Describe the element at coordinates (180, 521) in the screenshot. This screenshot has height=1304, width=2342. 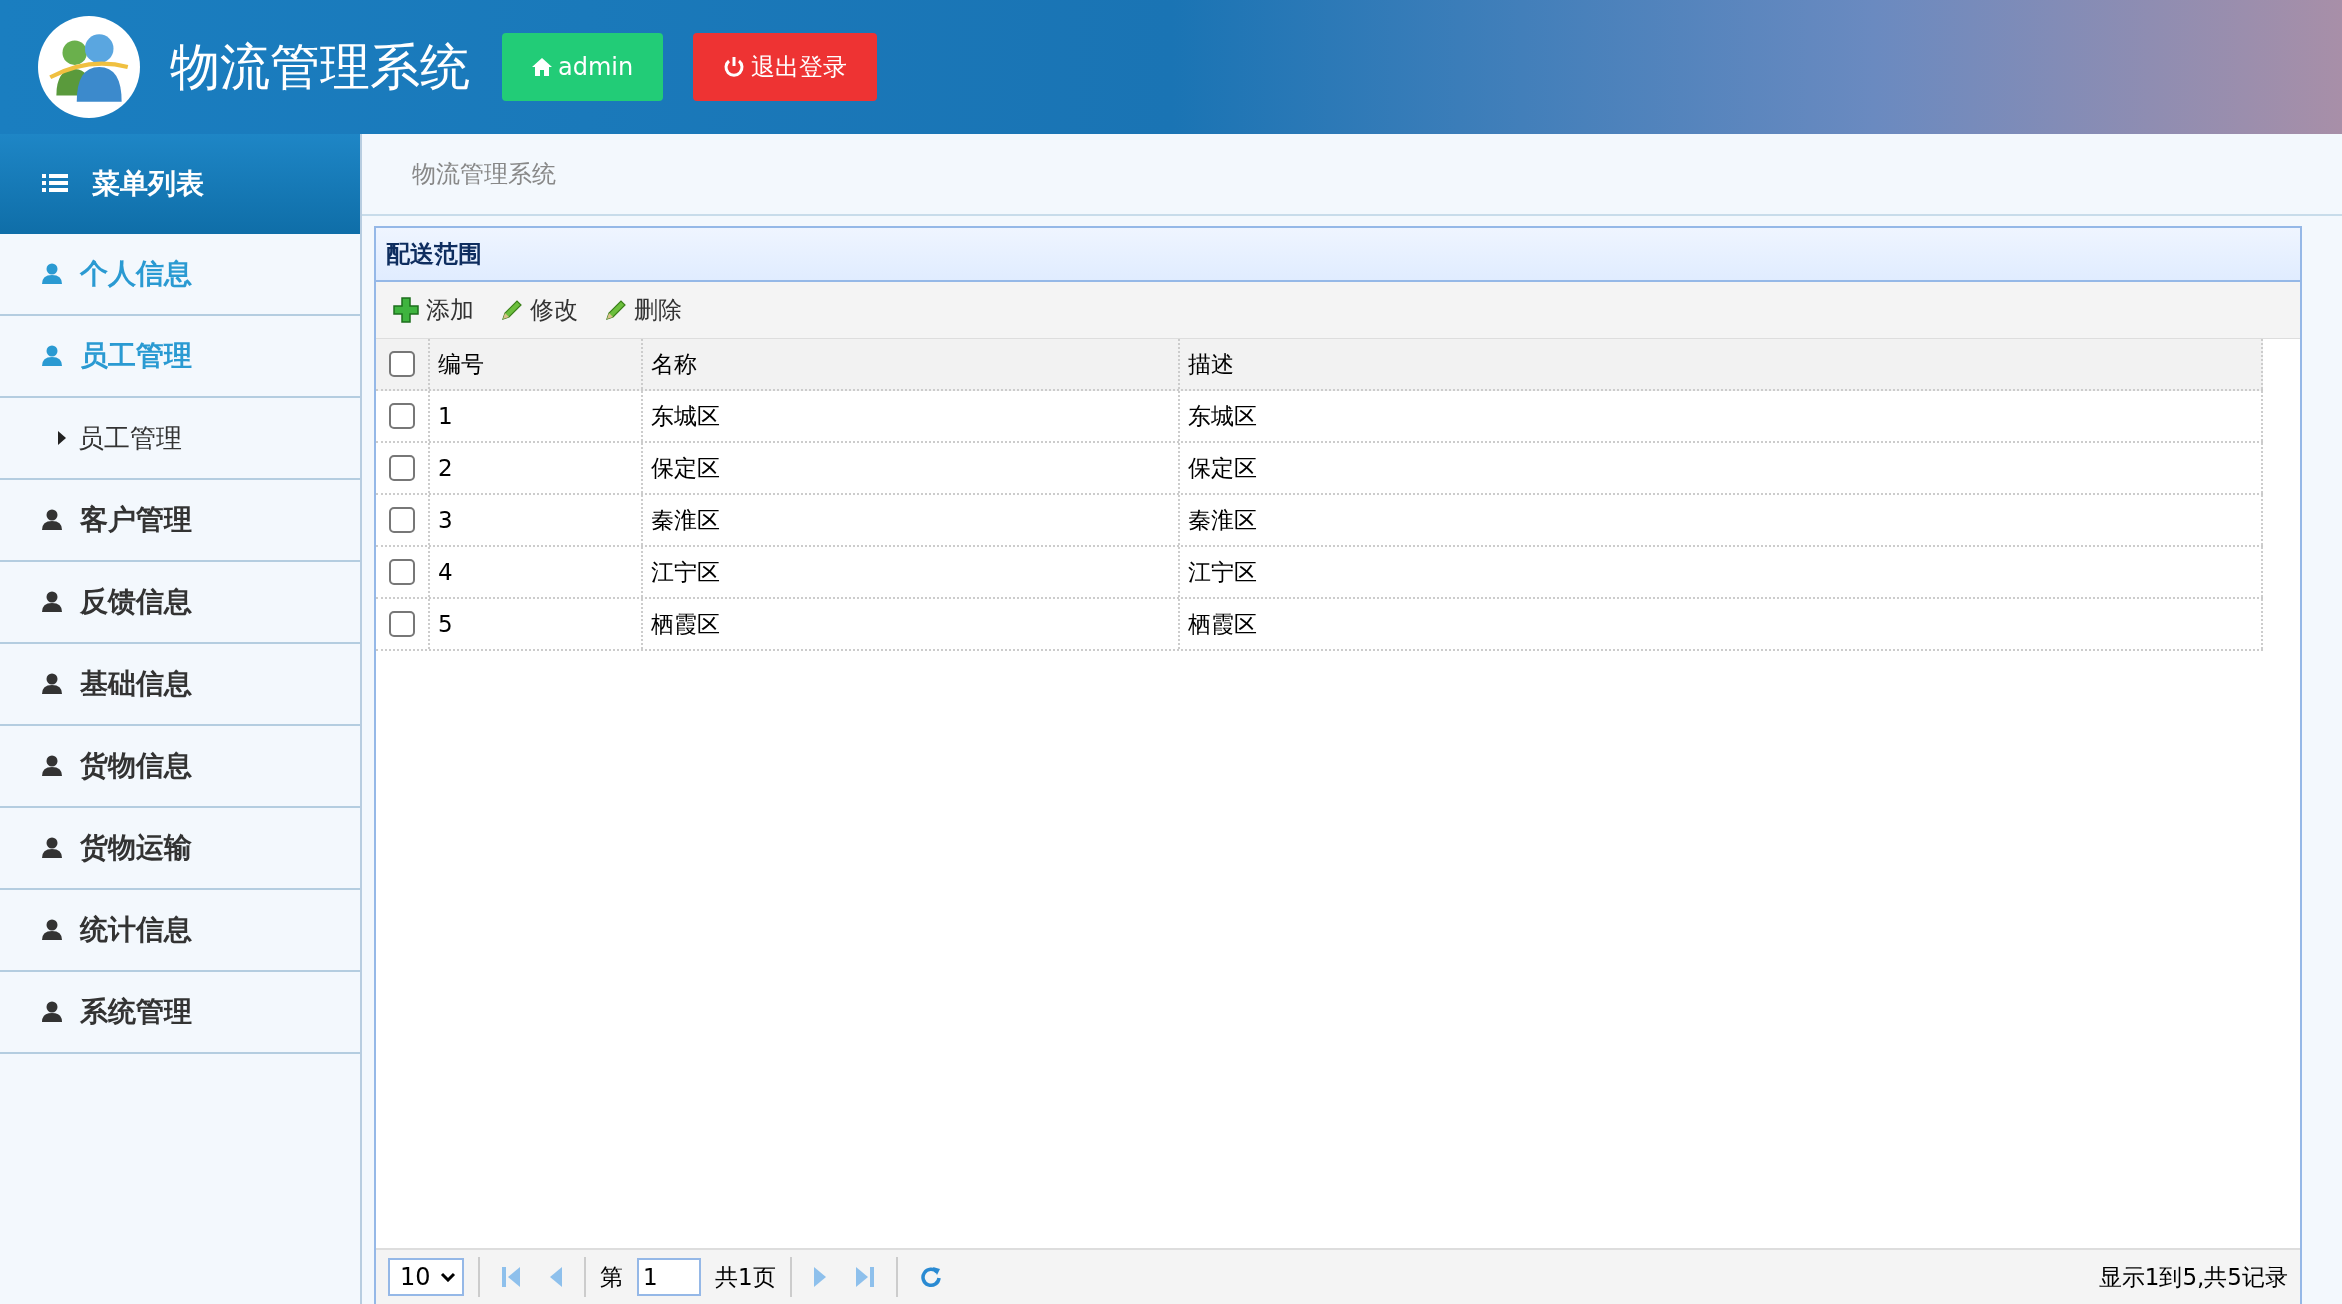
I see `menu-item: 客户管理` at that location.